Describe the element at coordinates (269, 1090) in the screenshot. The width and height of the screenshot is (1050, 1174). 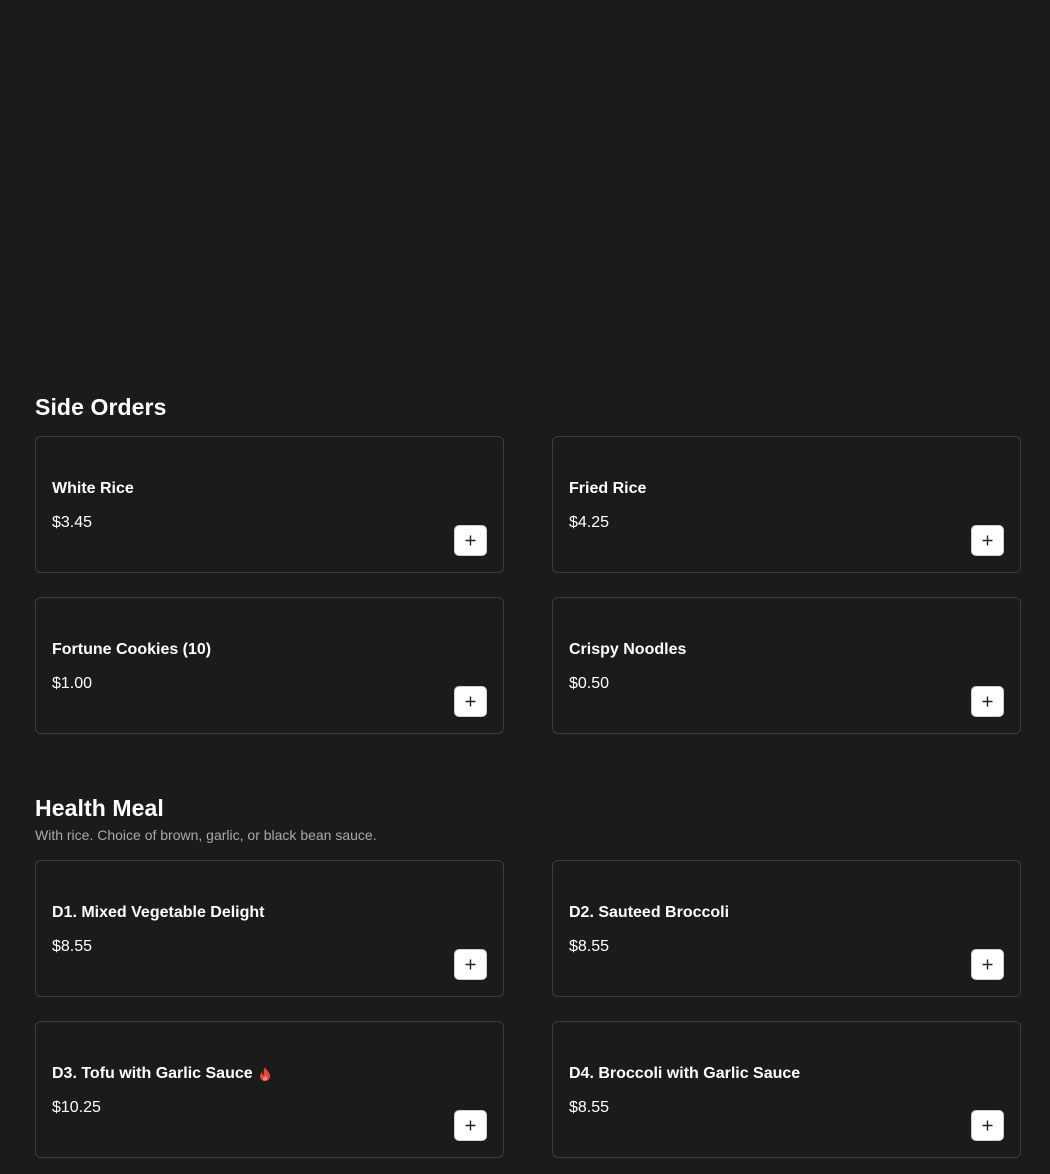
I see `menu-item-card: D3. Tofu with Garlic Sauce $10.25` at that location.